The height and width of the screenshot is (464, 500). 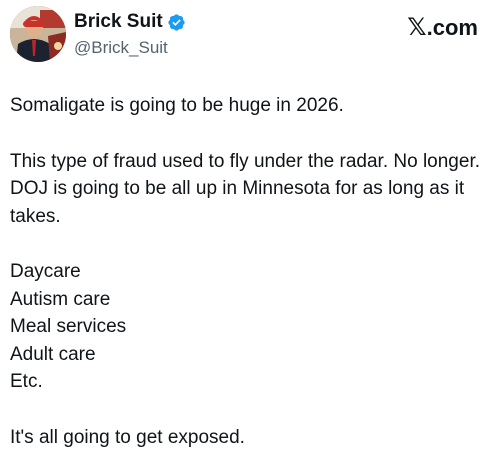 I want to click on avatar, so click(x=38, y=34).